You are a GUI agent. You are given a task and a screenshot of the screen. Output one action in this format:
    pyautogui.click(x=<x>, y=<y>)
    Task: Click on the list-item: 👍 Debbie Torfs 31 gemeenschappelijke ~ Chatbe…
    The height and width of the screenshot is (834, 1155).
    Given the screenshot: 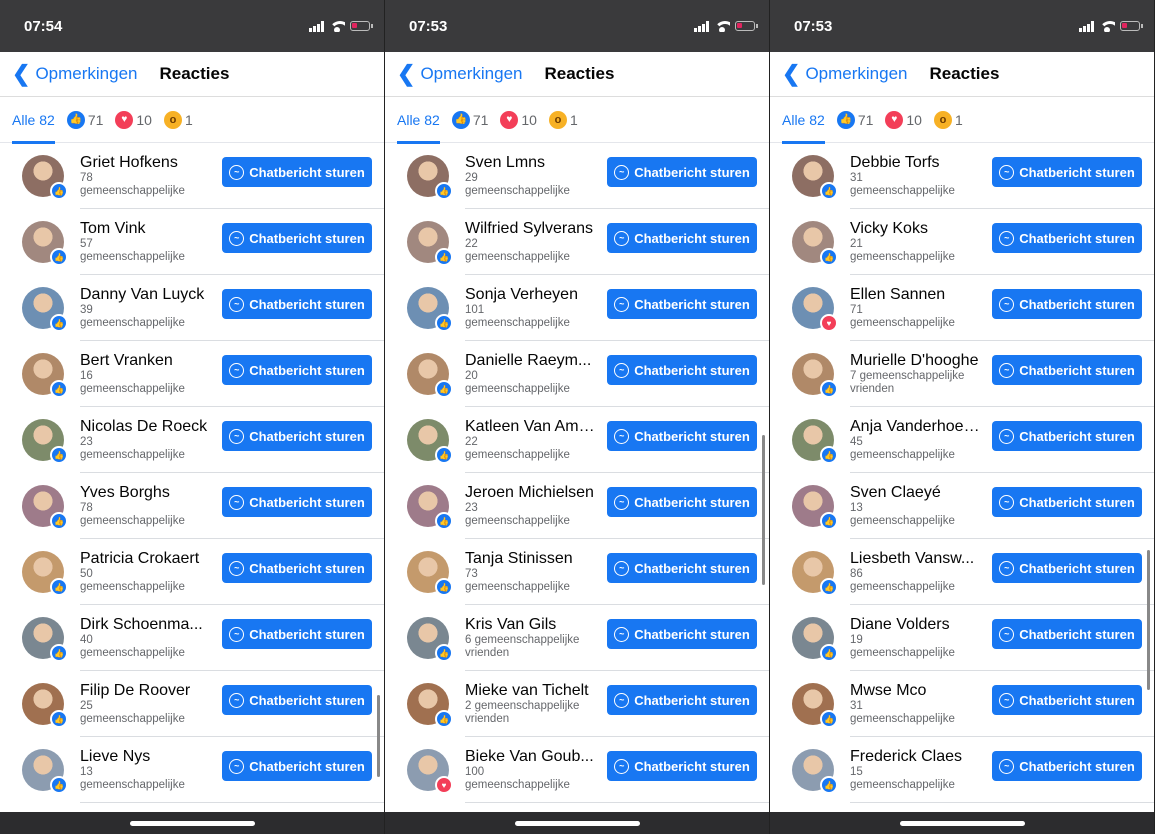 What is the action you would take?
    pyautogui.click(x=962, y=176)
    